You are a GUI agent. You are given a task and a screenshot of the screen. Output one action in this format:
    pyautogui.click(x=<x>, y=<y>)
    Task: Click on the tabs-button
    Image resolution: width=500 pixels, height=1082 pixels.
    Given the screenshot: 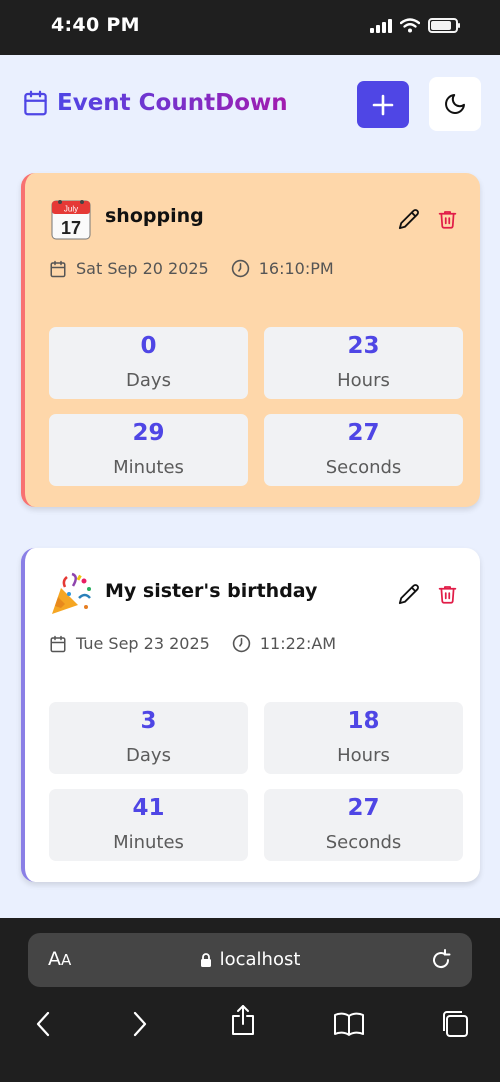 What is the action you would take?
    pyautogui.click(x=455, y=1024)
    